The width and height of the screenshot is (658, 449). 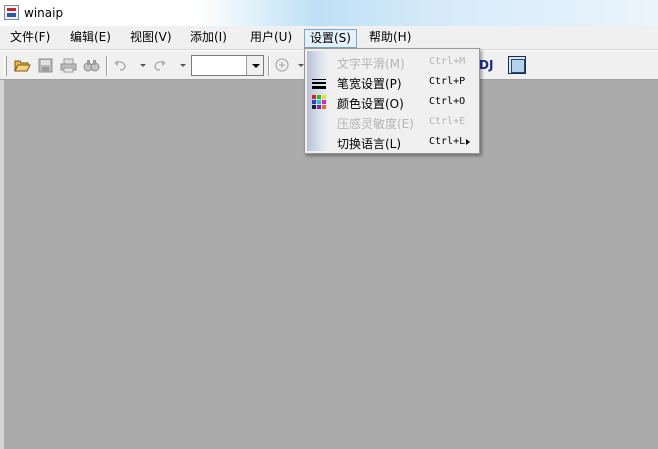 I want to click on menu-item-shortcut: Ctrl+E, so click(x=447, y=121).